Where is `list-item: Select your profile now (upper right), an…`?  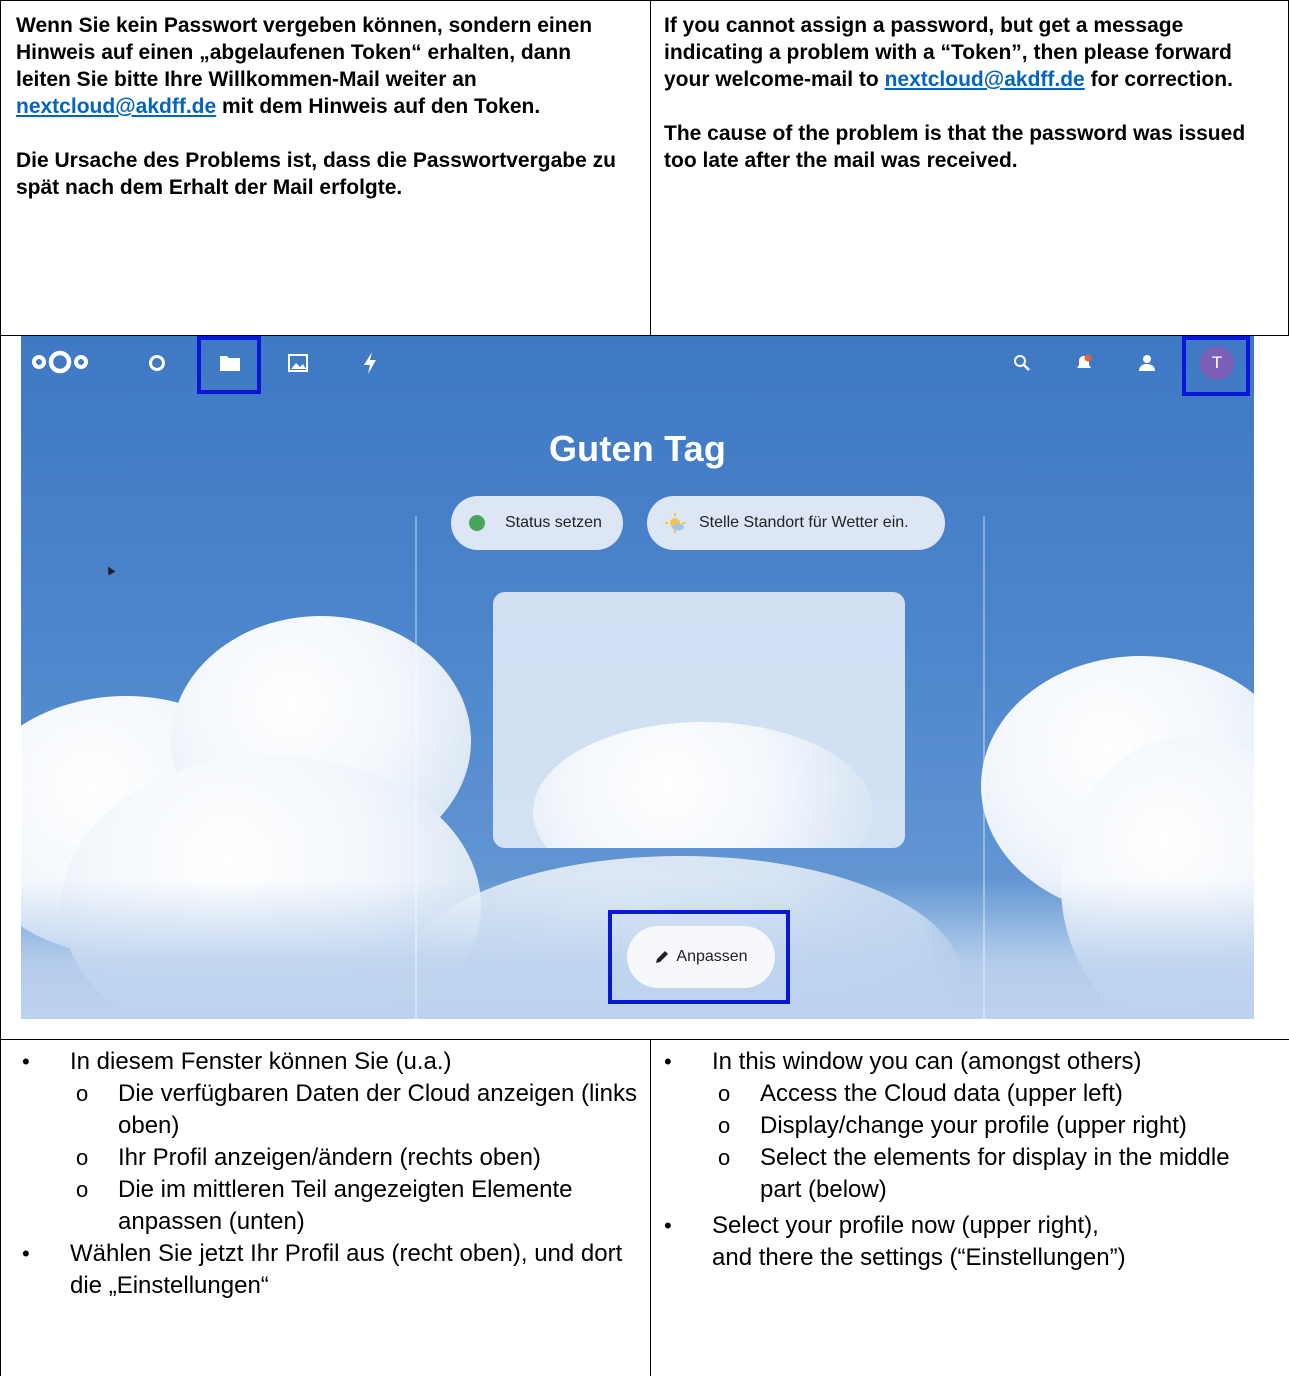
list-item: Select your profile now (upper right), an… is located at coordinates (969, 1242).